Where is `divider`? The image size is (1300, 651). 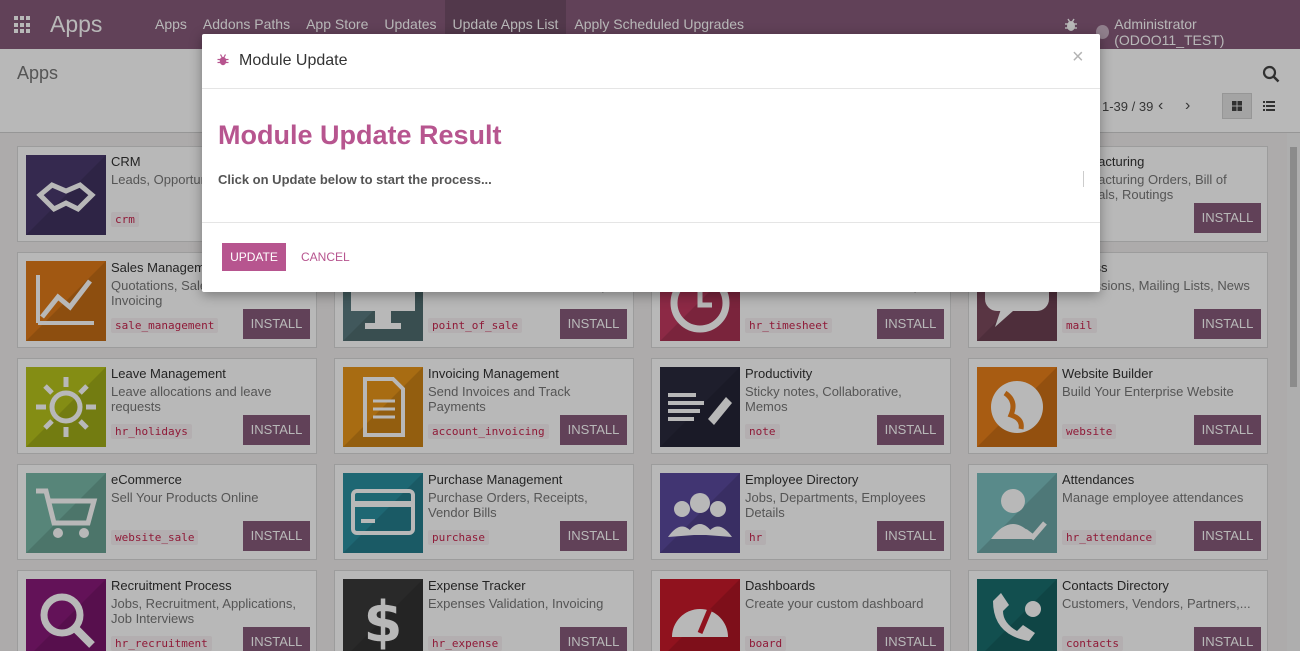
divider is located at coordinates (1083, 179).